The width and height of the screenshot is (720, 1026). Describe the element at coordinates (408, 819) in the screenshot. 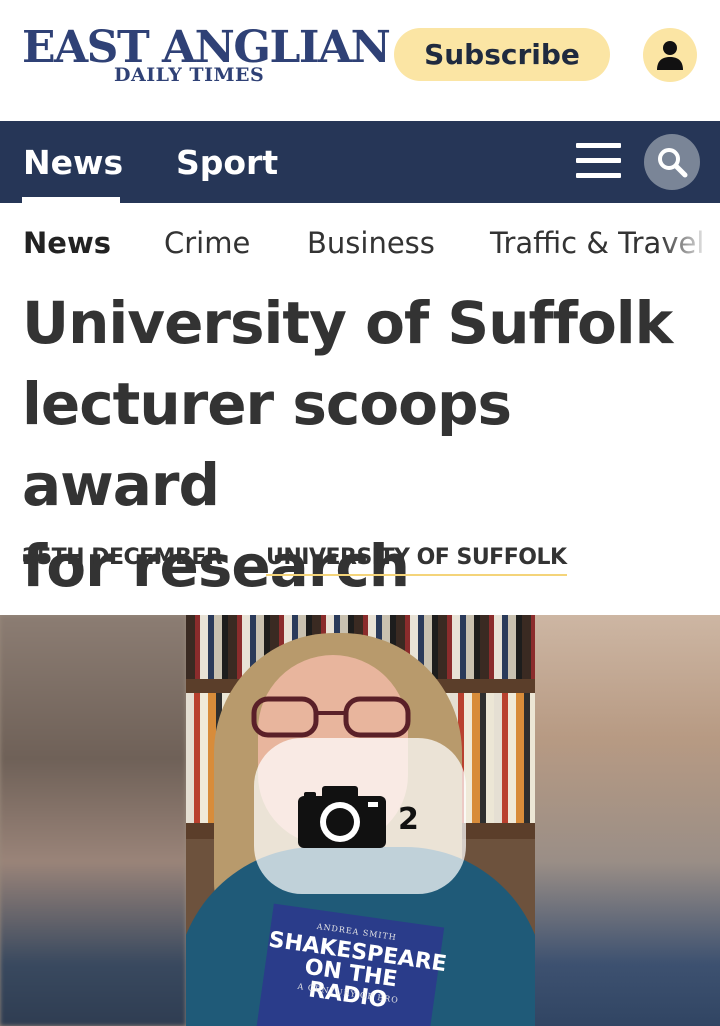

I see `gallery-count: 2` at that location.